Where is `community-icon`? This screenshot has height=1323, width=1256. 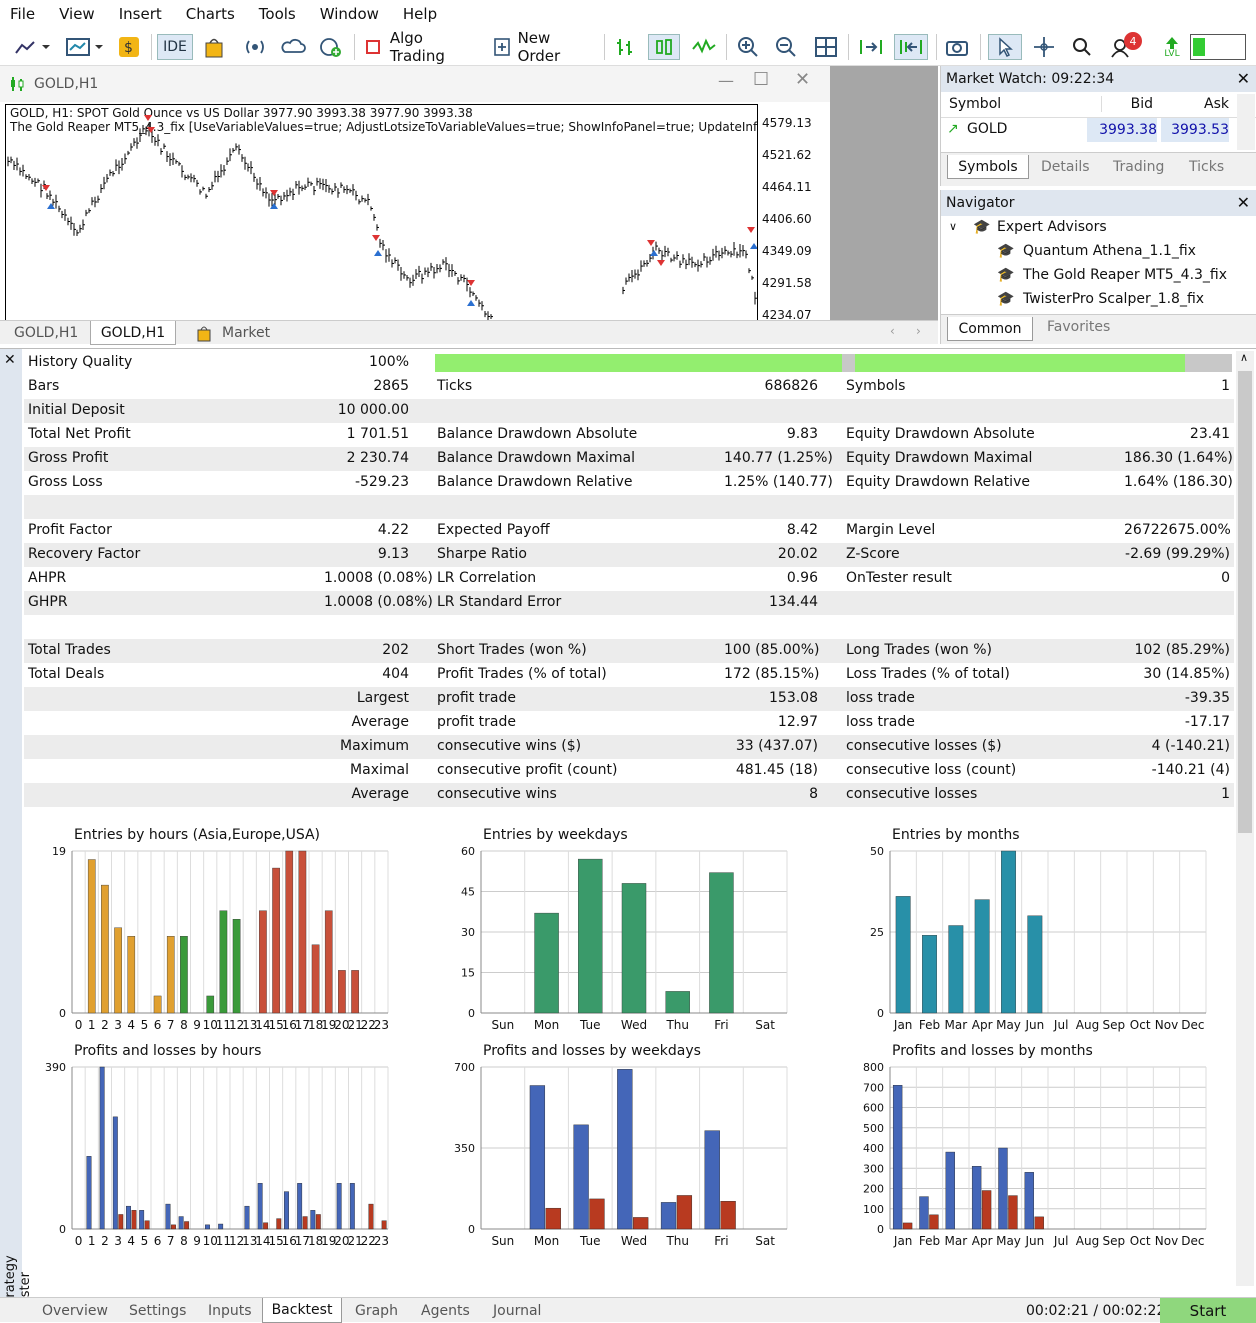 community-icon is located at coordinates (331, 47).